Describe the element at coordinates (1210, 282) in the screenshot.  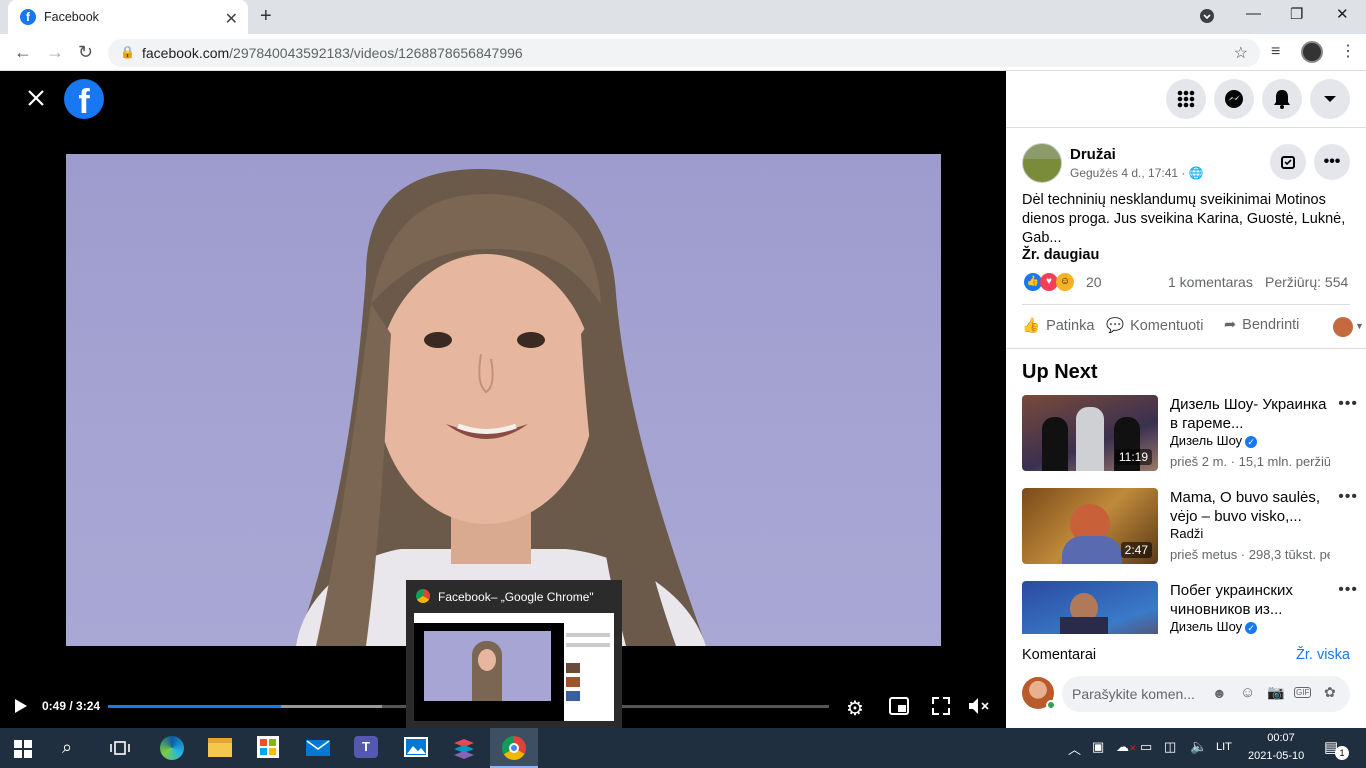
I see `comments-count: 1 komentaras` at that location.